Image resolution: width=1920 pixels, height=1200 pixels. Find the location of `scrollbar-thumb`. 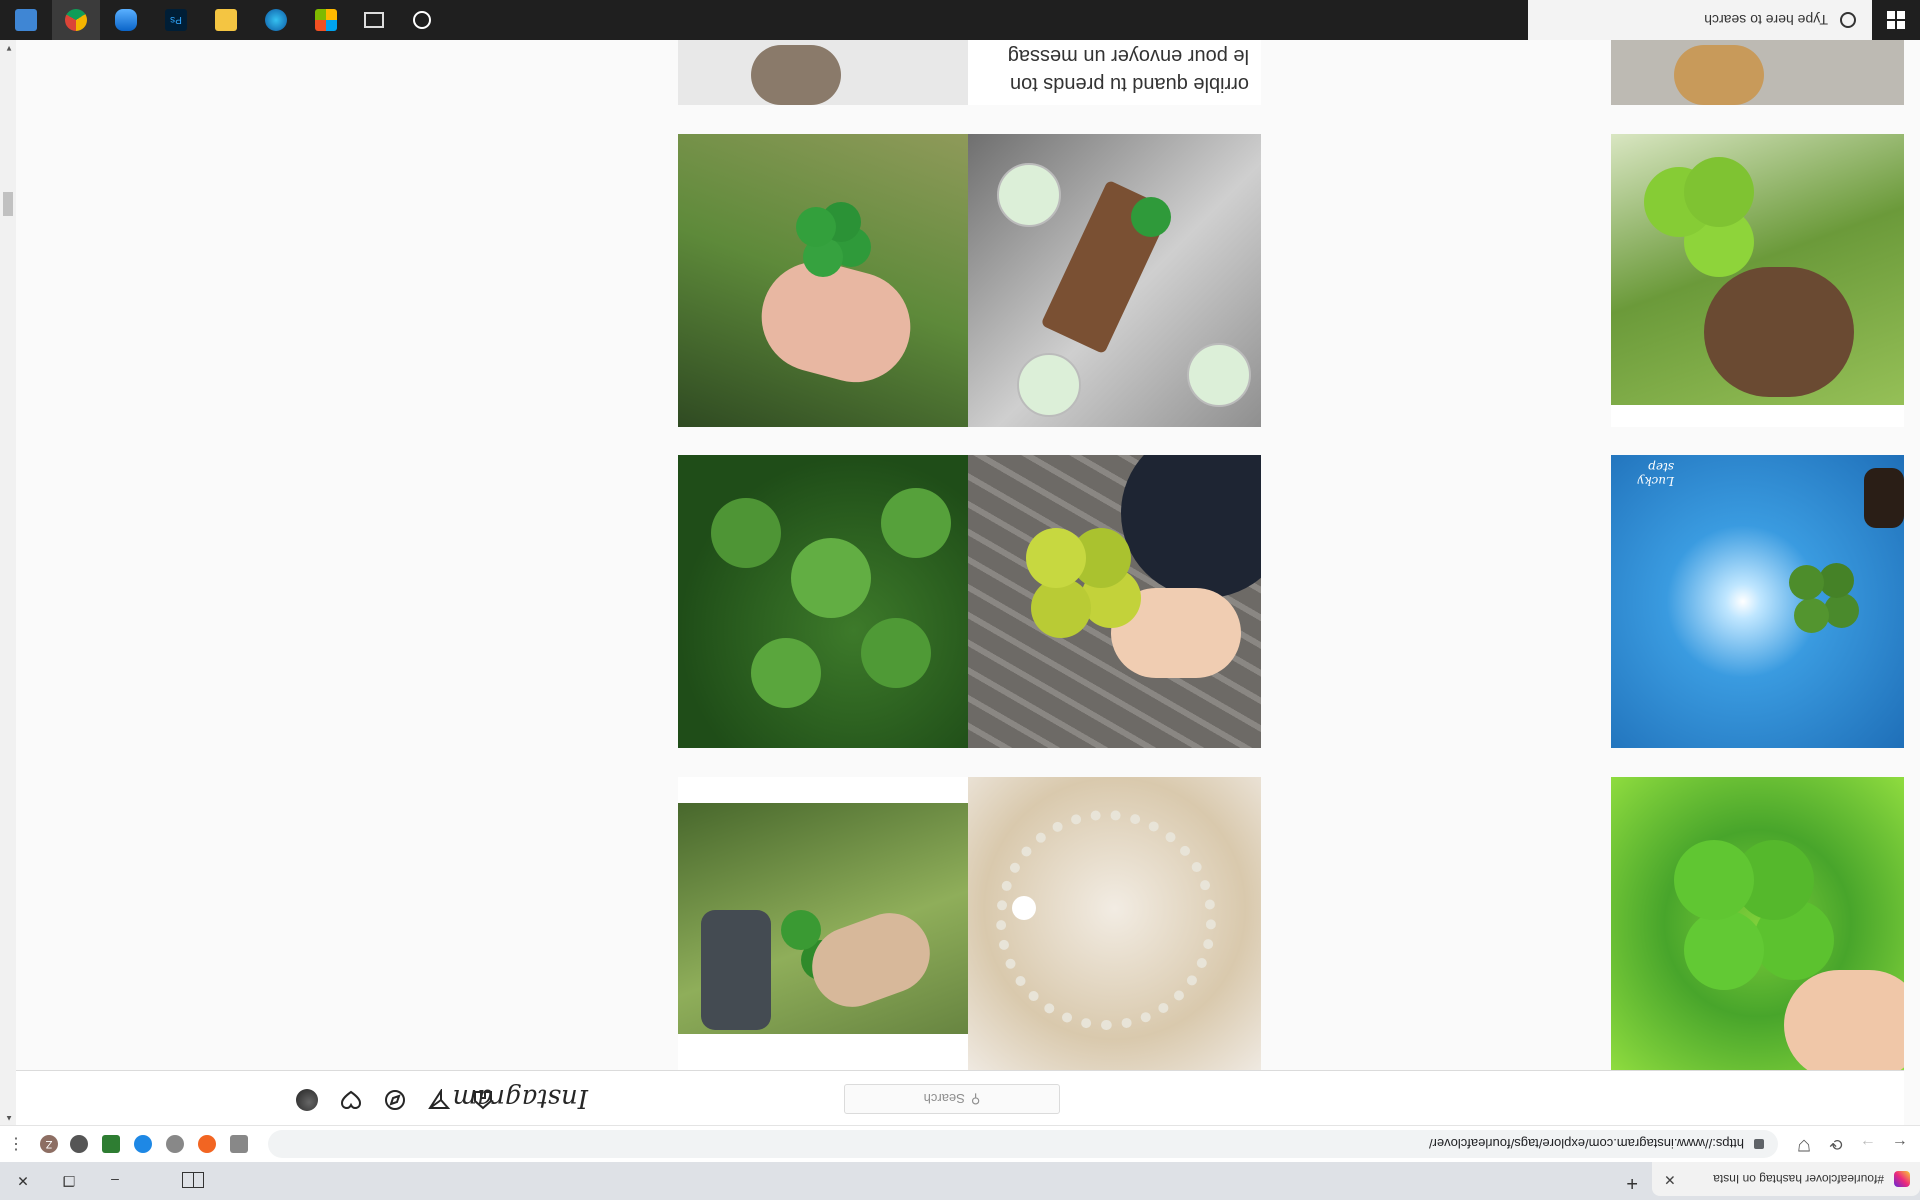

scrollbar-thumb is located at coordinates (8, 204).